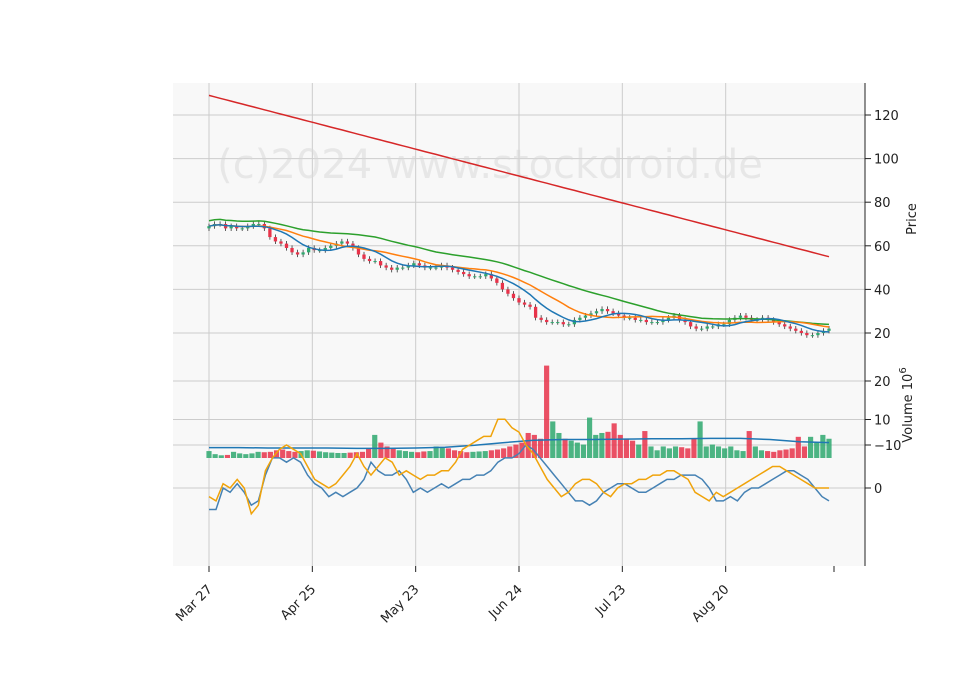 Image resolution: width=960 pixels, height=690 pixels. What do you see at coordinates (886, 116) in the screenshot?
I see `price-tick-label: 120` at bounding box center [886, 116].